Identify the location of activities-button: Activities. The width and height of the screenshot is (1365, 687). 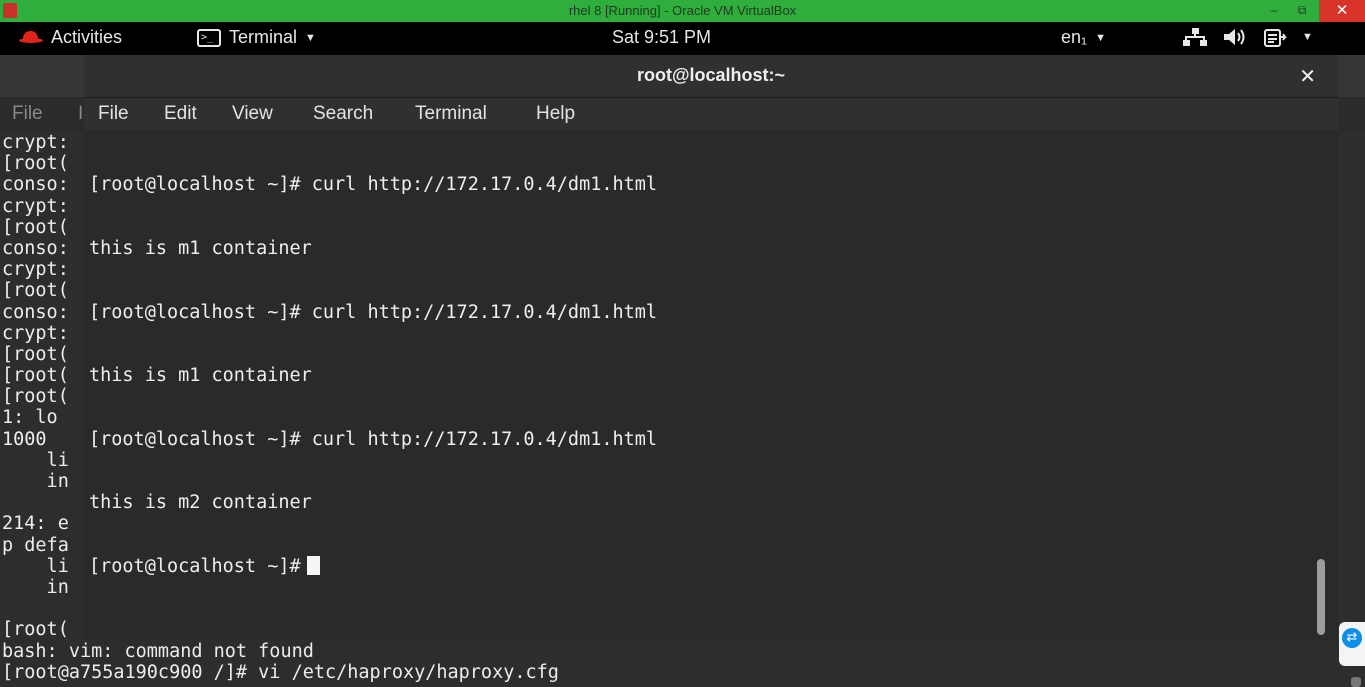
(70, 37).